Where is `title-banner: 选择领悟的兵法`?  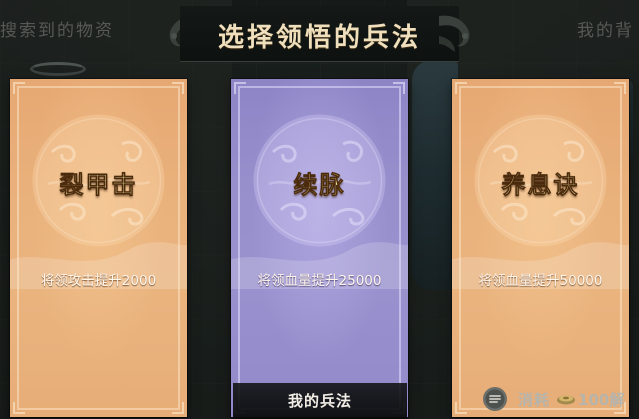
title-banner: 选择领悟的兵法 is located at coordinates (319, 34).